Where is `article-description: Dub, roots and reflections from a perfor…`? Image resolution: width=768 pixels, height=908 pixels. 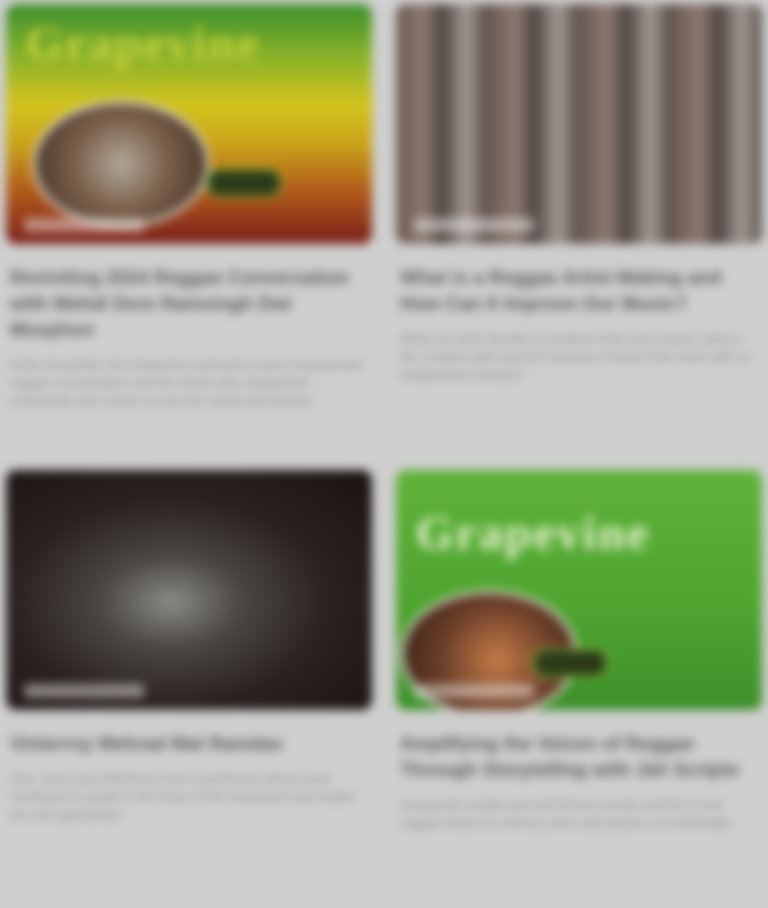
article-description: Dub, roots and reflections from a perfor… is located at coordinates (183, 796).